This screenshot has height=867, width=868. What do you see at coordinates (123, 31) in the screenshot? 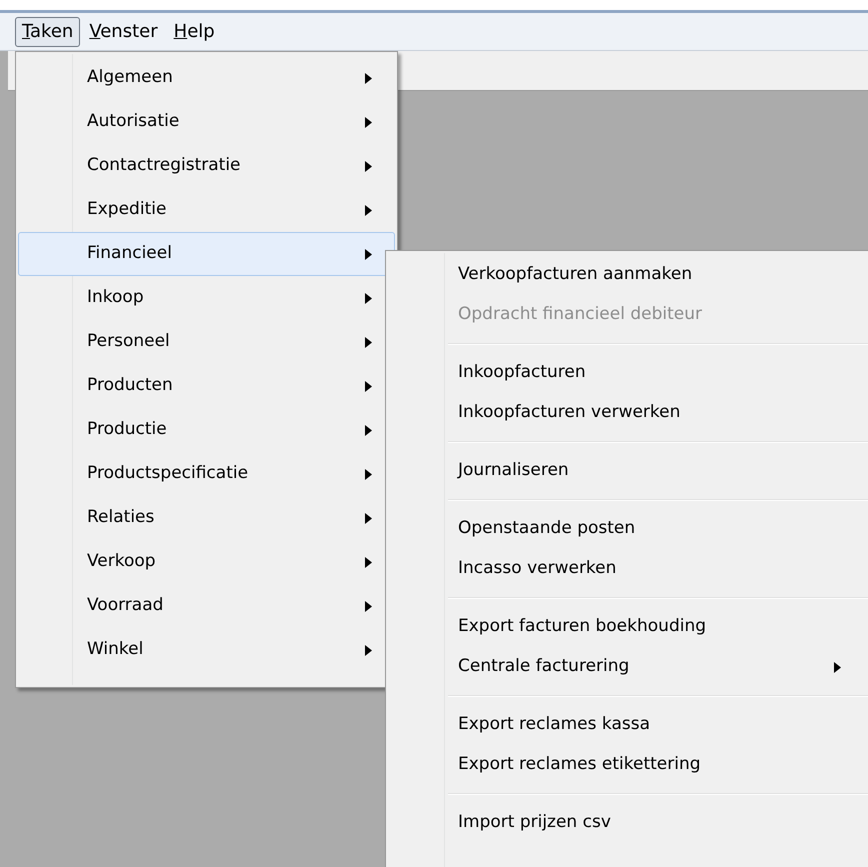
I see `menu-bar-item: Venster` at bounding box center [123, 31].